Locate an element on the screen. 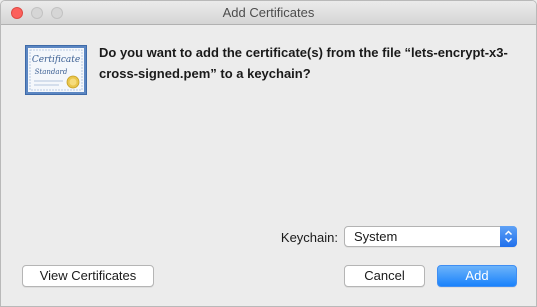 Image resolution: width=537 pixels, height=307 pixels. title-bar: Add Certificates is located at coordinates (268, 13).